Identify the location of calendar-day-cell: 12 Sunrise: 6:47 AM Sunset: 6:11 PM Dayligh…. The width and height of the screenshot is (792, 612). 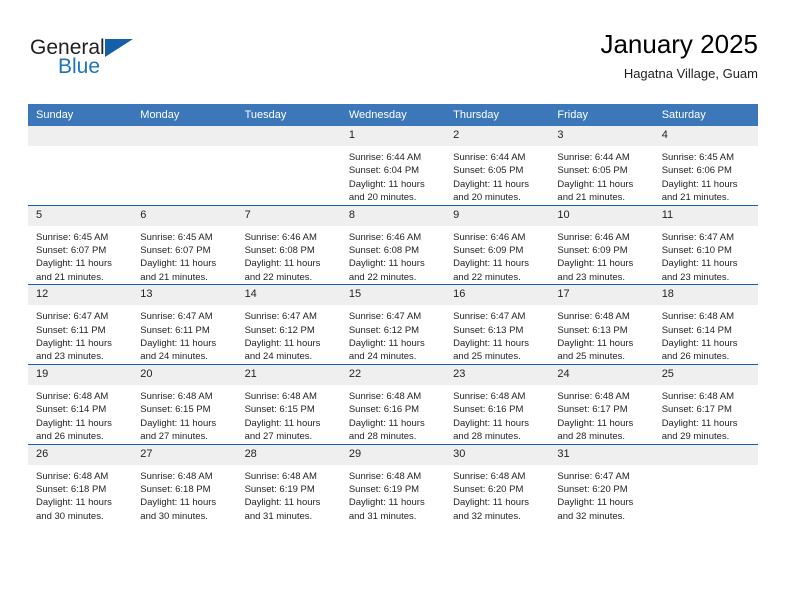
(80, 324).